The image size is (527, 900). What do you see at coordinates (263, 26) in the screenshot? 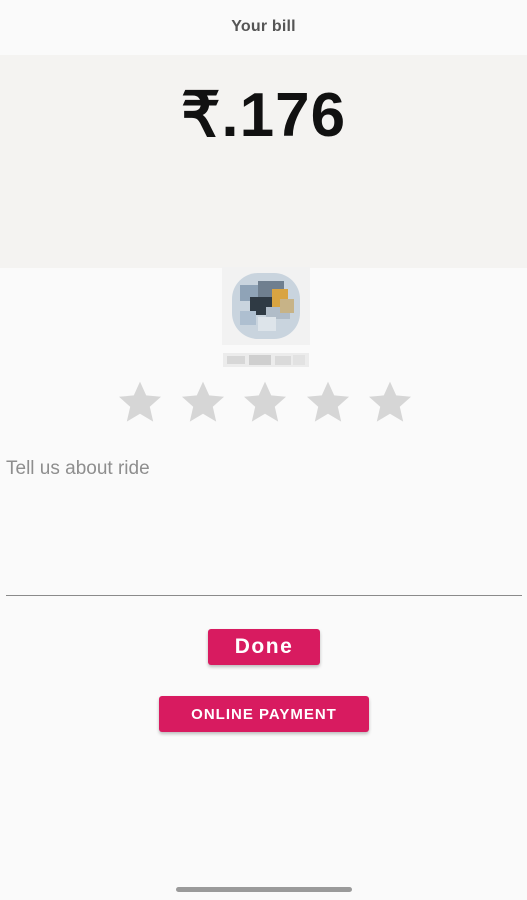
I see `page-title: Your bill` at bounding box center [263, 26].